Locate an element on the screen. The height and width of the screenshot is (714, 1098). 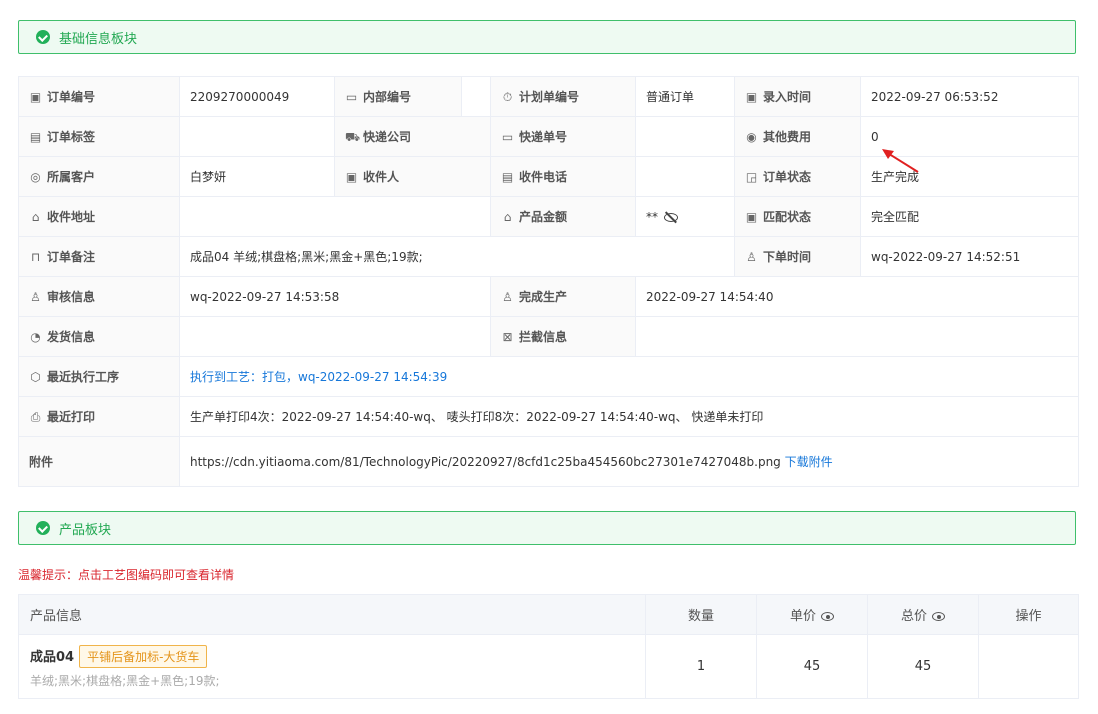
table-header-row: 产品信息 数量 单价 总价 操作 is located at coordinates (548, 614).